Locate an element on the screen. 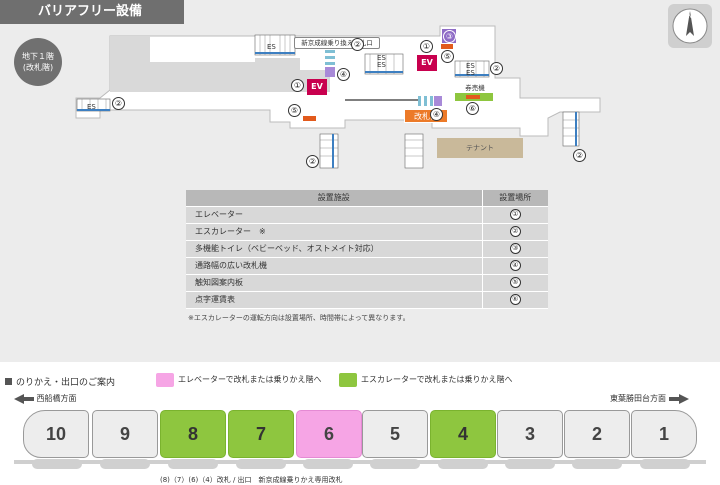 This screenshot has height=485, width=720. table-row: 多機能トイレ（ベビーベッド、オストメイト対応） ③ is located at coordinates (367, 249).